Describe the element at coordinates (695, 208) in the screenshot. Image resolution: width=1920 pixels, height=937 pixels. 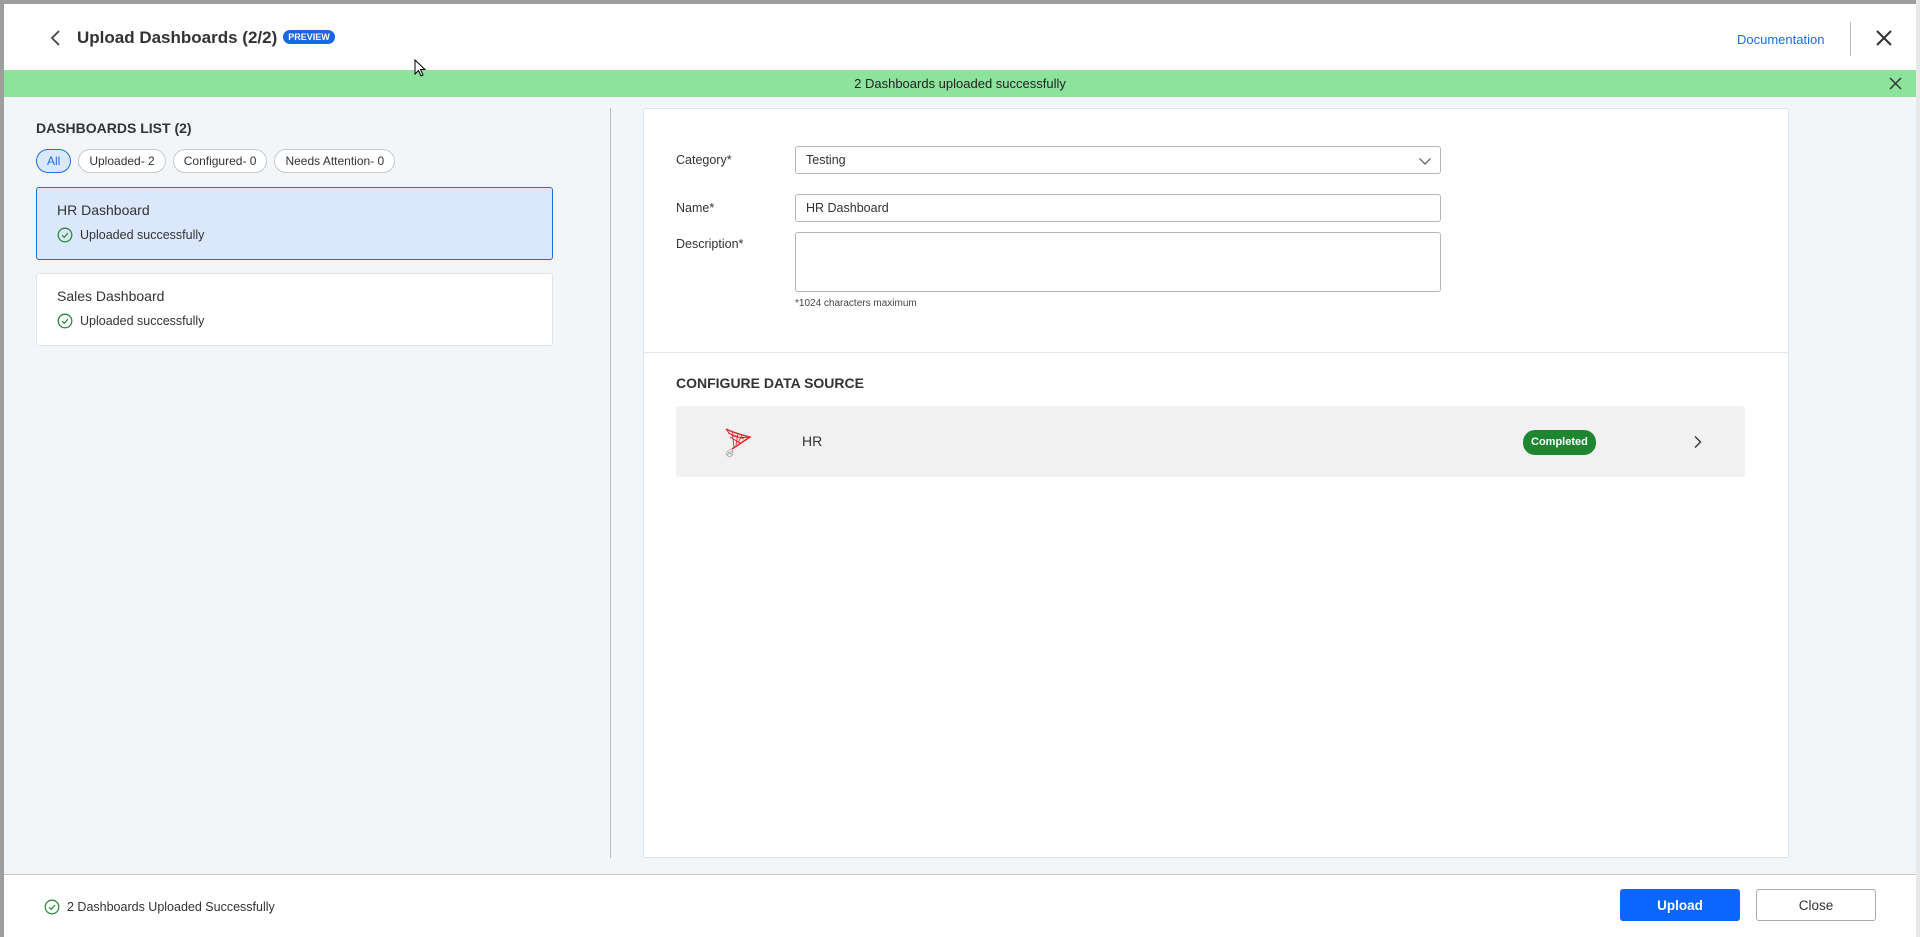
I see `name-label: Name*` at that location.